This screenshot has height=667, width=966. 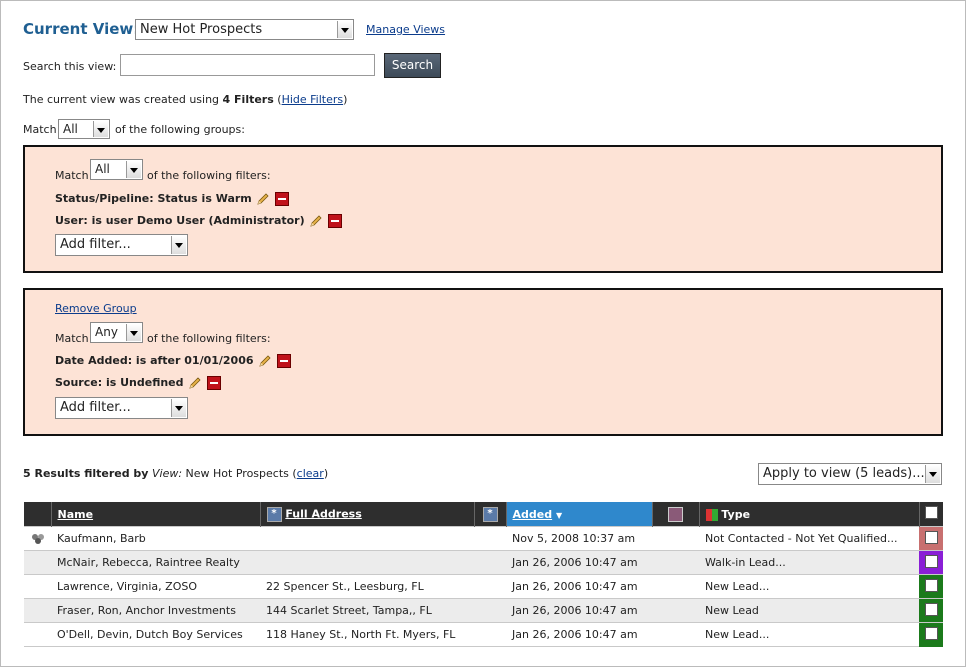 What do you see at coordinates (736, 514) in the screenshot?
I see `header-type-label: Type` at bounding box center [736, 514].